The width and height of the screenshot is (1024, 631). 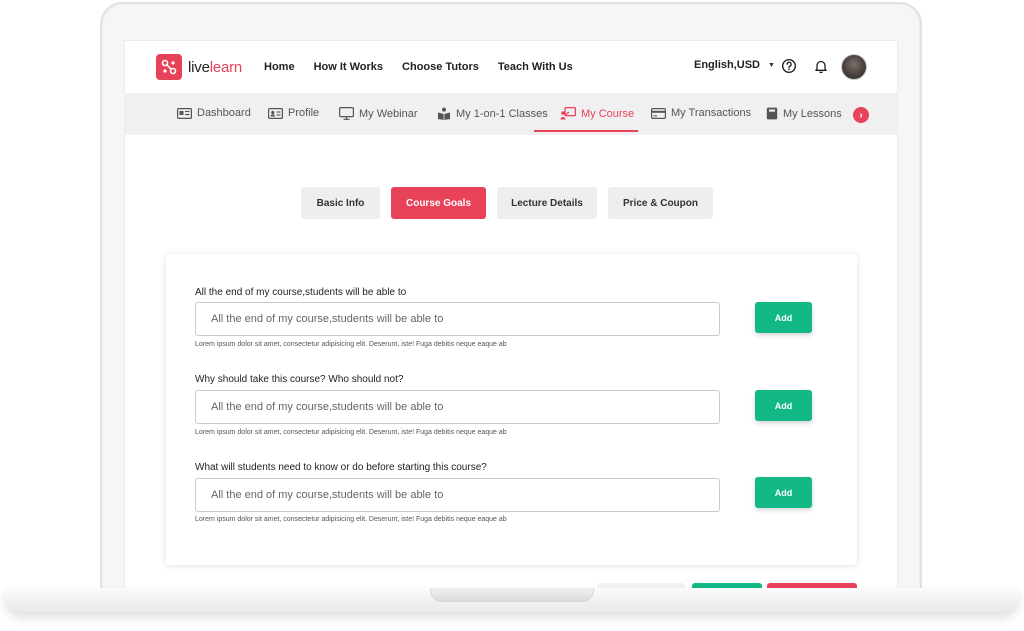 What do you see at coordinates (346, 113) in the screenshot?
I see `monitor-icon` at bounding box center [346, 113].